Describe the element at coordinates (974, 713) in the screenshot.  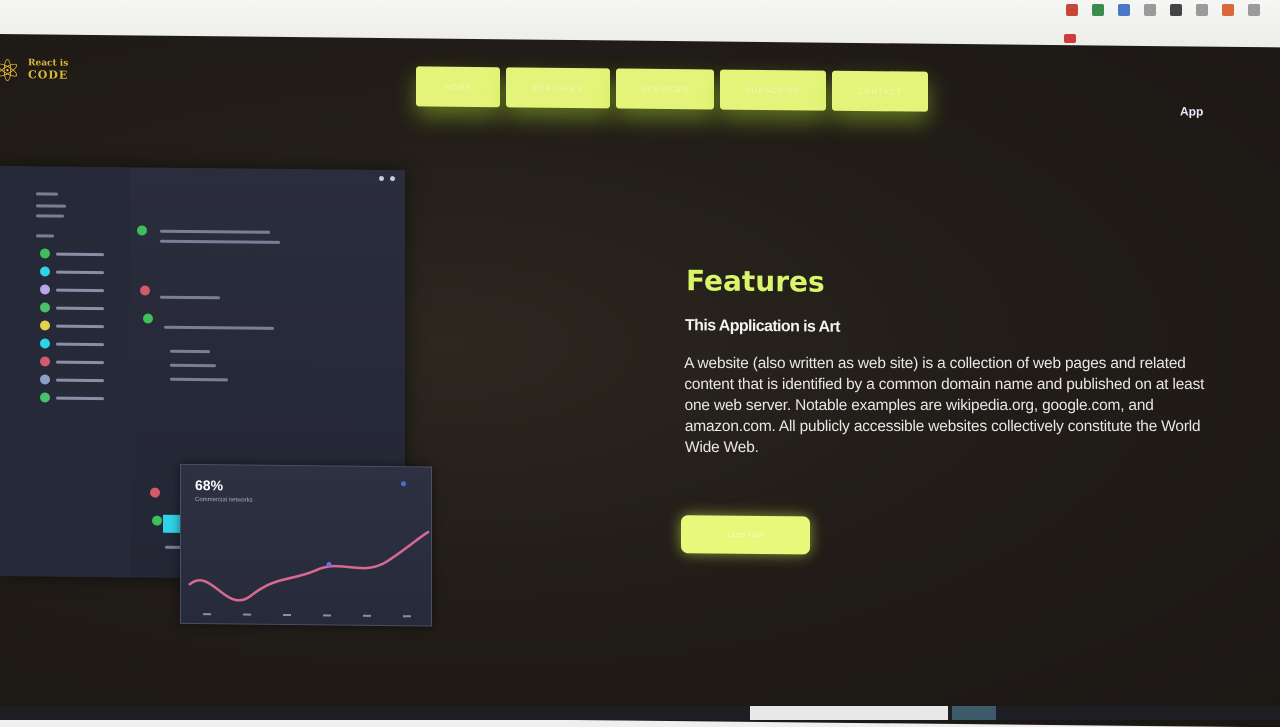
I see `taskbar-app-button` at that location.